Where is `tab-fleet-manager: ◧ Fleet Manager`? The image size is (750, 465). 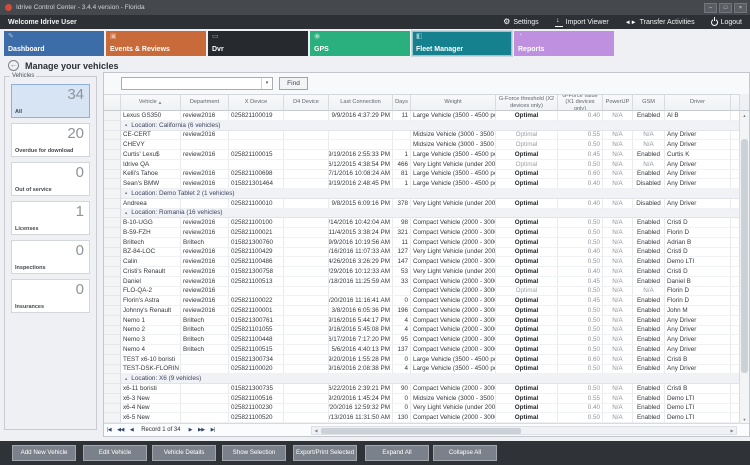
tab-fleet-manager: ◧ Fleet Manager is located at coordinates (462, 43).